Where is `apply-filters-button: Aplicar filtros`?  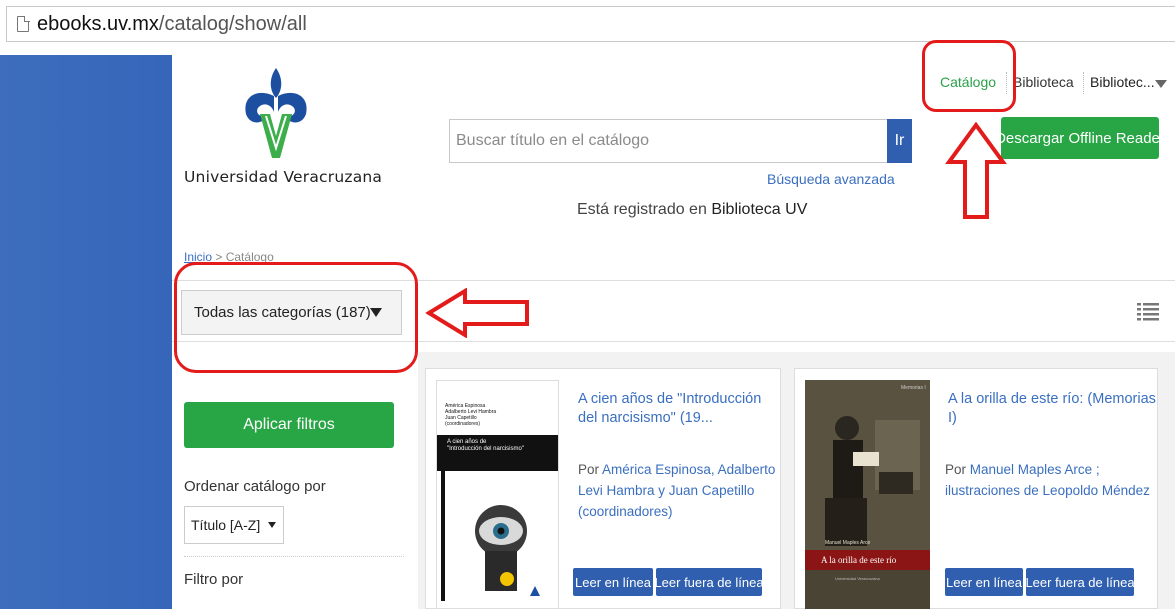 apply-filters-button: Aplicar filtros is located at coordinates (289, 425).